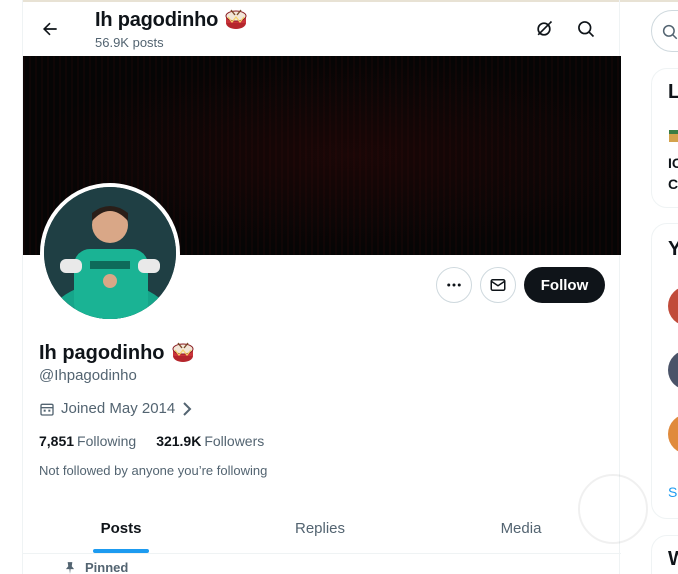 The image size is (678, 574). I want to click on message-button, so click(498, 285).